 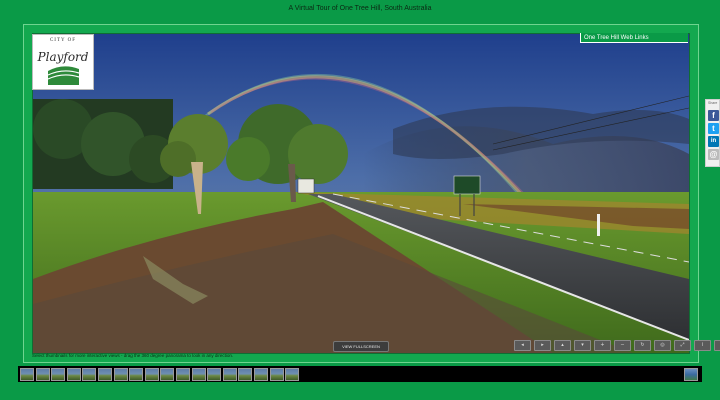 What do you see at coordinates (691, 374) in the screenshot?
I see `map-thumbnail` at bounding box center [691, 374].